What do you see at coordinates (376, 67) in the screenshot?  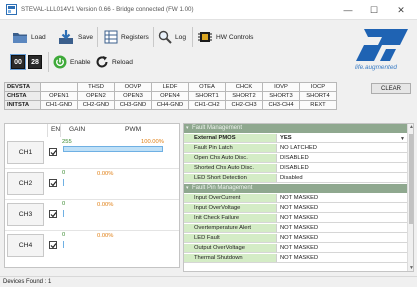 I see `brand-tagline: life.augmented` at bounding box center [376, 67].